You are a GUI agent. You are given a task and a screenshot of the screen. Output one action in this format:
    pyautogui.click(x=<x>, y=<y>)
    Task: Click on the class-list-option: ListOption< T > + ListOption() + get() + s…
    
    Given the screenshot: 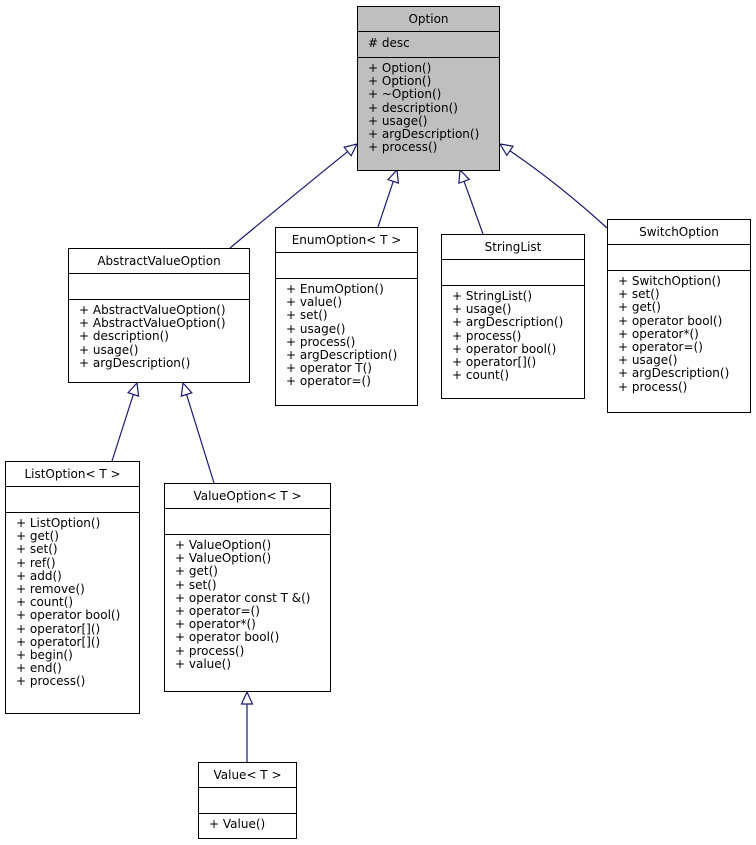 What is the action you would take?
    pyautogui.click(x=72, y=587)
    